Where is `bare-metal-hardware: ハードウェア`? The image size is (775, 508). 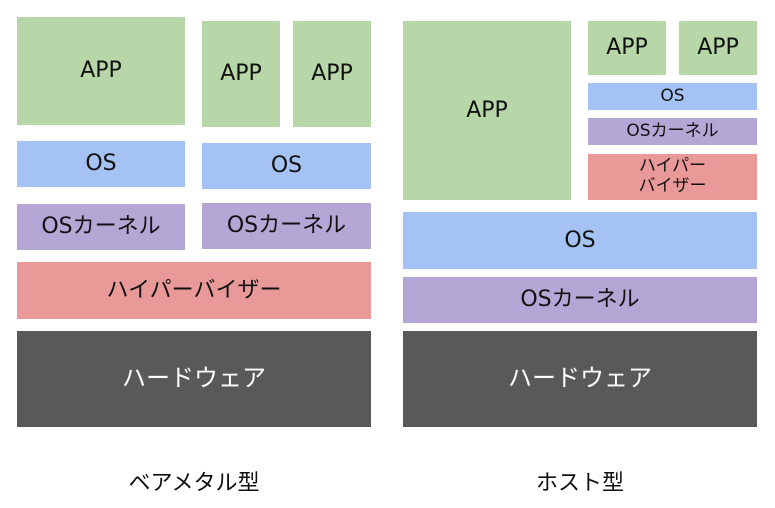 bare-metal-hardware: ハードウェア is located at coordinates (194, 379).